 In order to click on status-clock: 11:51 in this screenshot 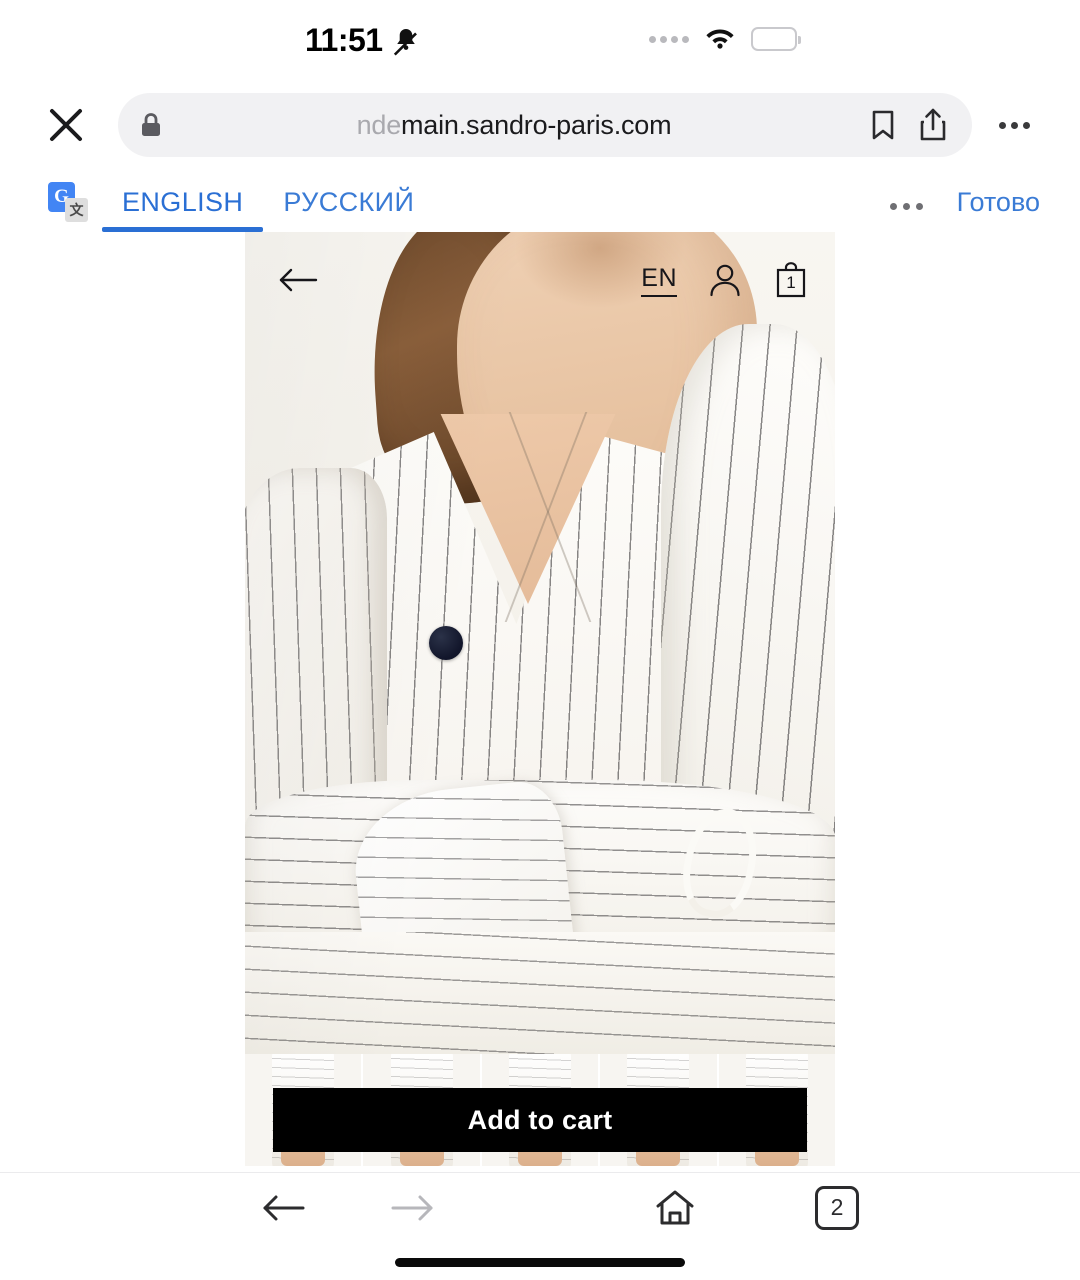, I will do `click(344, 40)`.